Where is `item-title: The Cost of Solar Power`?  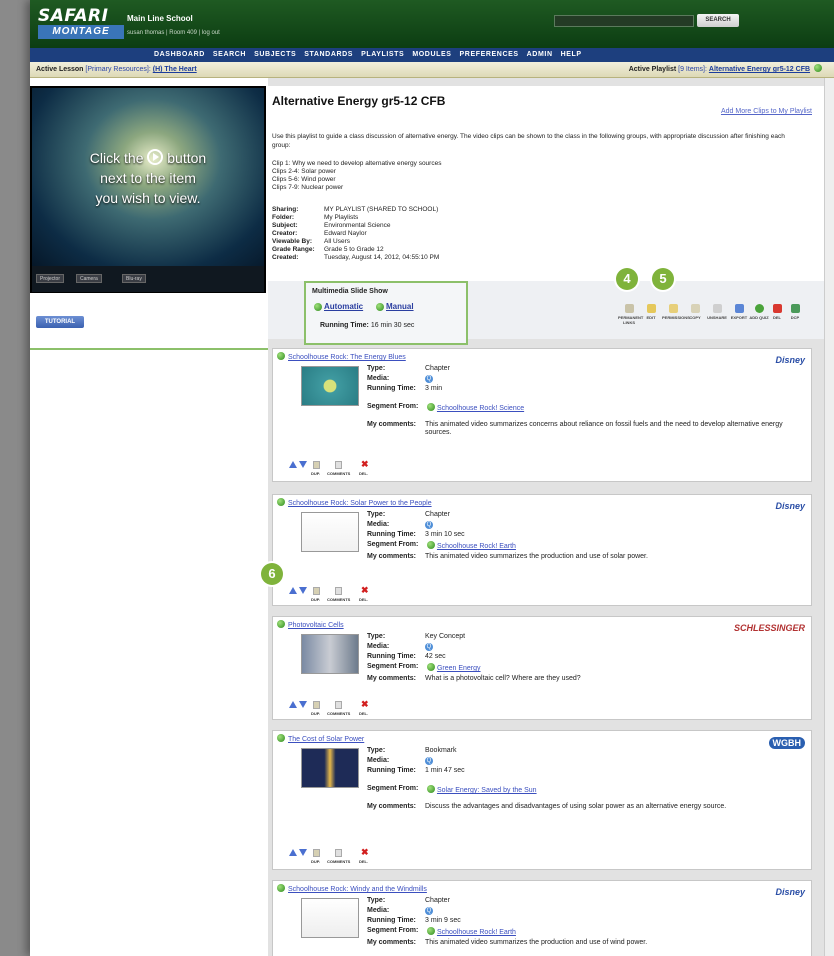 item-title: The Cost of Solar Power is located at coordinates (326, 739).